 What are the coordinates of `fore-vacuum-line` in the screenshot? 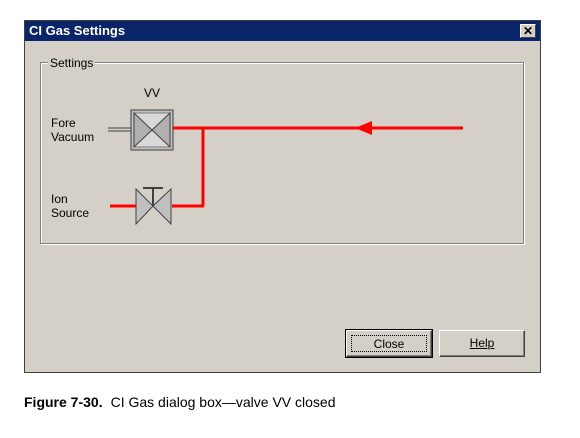 It's located at (120, 129).